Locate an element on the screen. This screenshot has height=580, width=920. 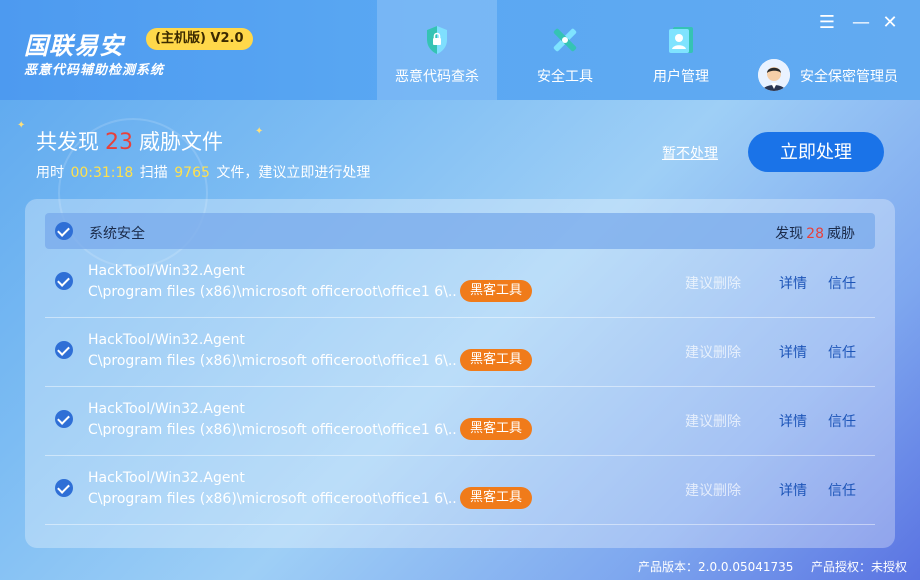
tab-user-management: 用户管理 is located at coordinates (681, 50).